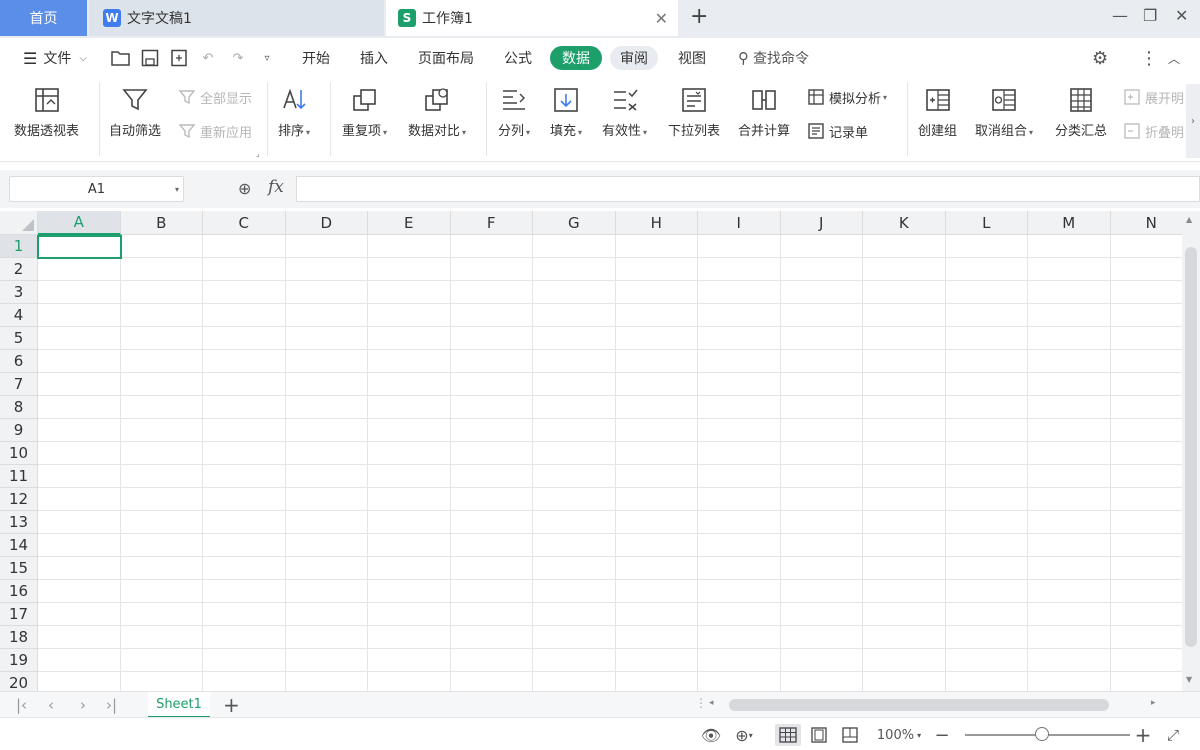  Describe the element at coordinates (491, 223) in the screenshot. I see `column-header-f: F` at that location.